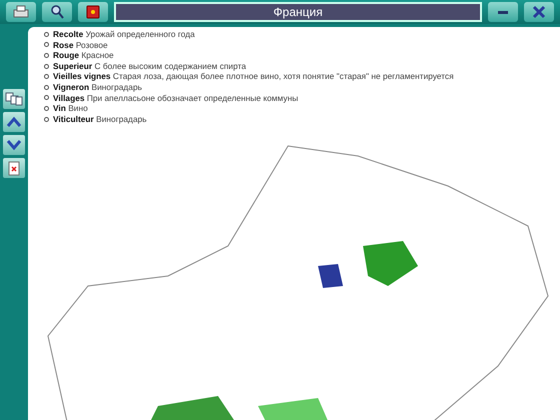 Image resolution: width=560 pixels, height=420 pixels. I want to click on book-button, so click(93, 12).